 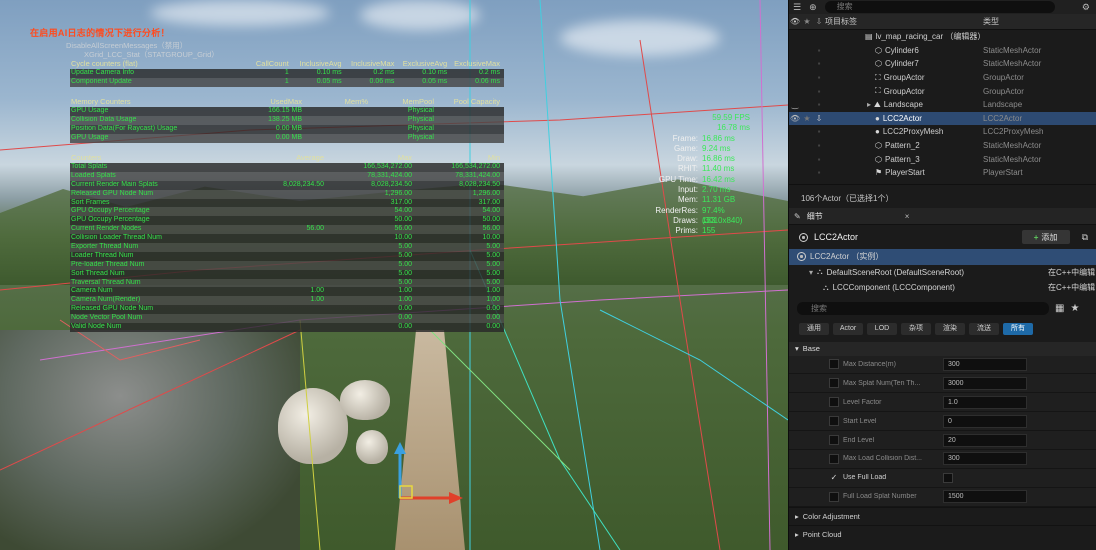 I want to click on gizmo-z-arrow, so click(x=400, y=448).